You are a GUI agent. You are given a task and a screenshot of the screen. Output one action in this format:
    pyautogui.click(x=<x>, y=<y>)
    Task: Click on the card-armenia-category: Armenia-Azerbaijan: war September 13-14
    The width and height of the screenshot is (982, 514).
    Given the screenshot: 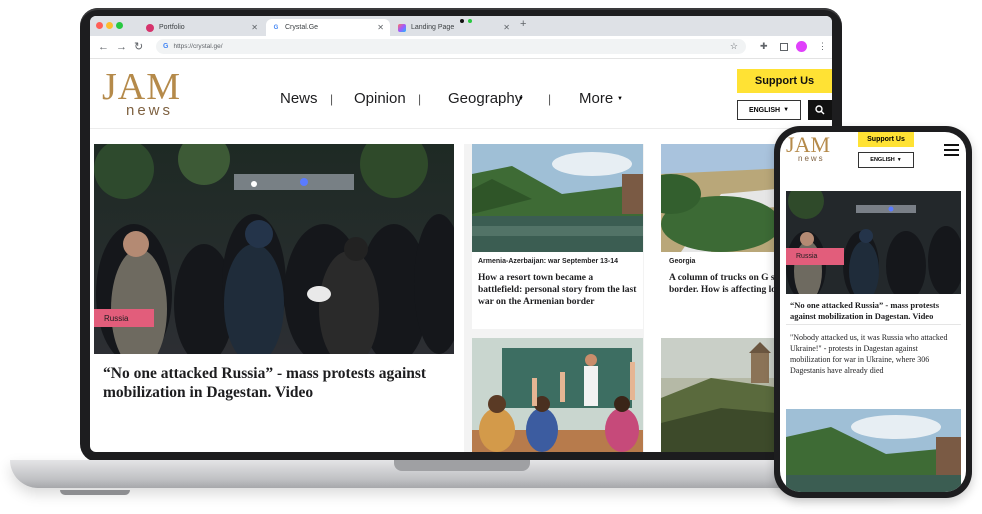 What is the action you would take?
    pyautogui.click(x=560, y=261)
    